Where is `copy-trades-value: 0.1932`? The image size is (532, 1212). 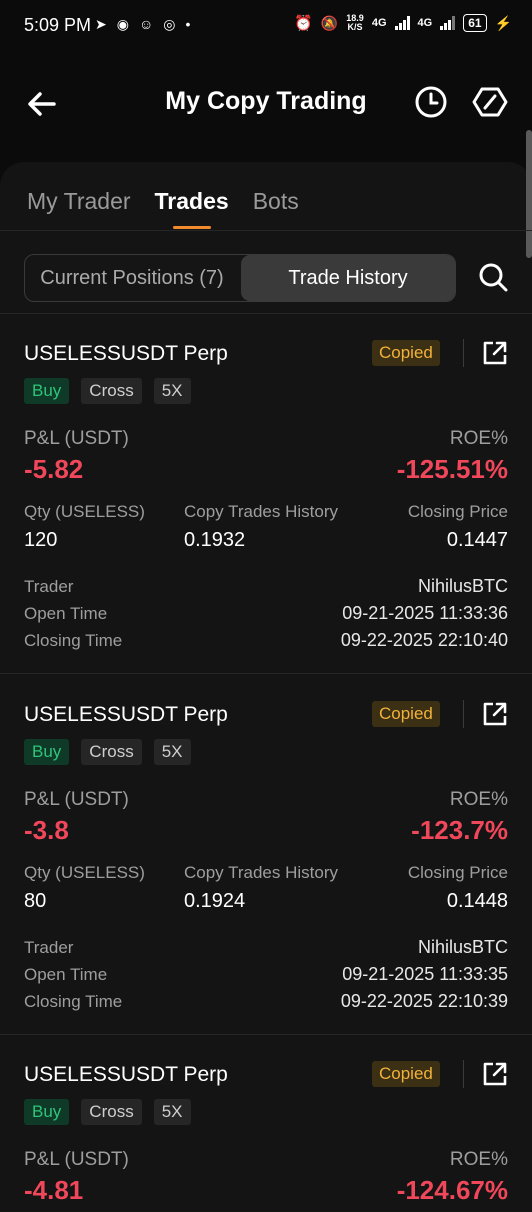
copy-trades-value: 0.1932 is located at coordinates (215, 540).